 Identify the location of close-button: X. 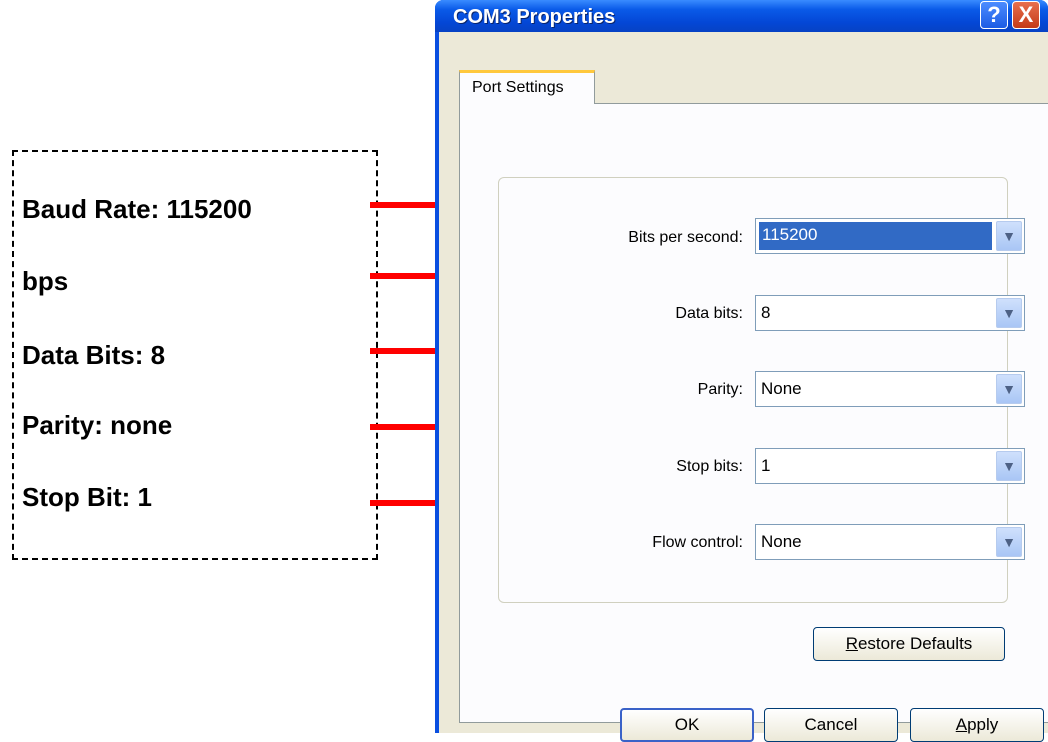
(1026, 15).